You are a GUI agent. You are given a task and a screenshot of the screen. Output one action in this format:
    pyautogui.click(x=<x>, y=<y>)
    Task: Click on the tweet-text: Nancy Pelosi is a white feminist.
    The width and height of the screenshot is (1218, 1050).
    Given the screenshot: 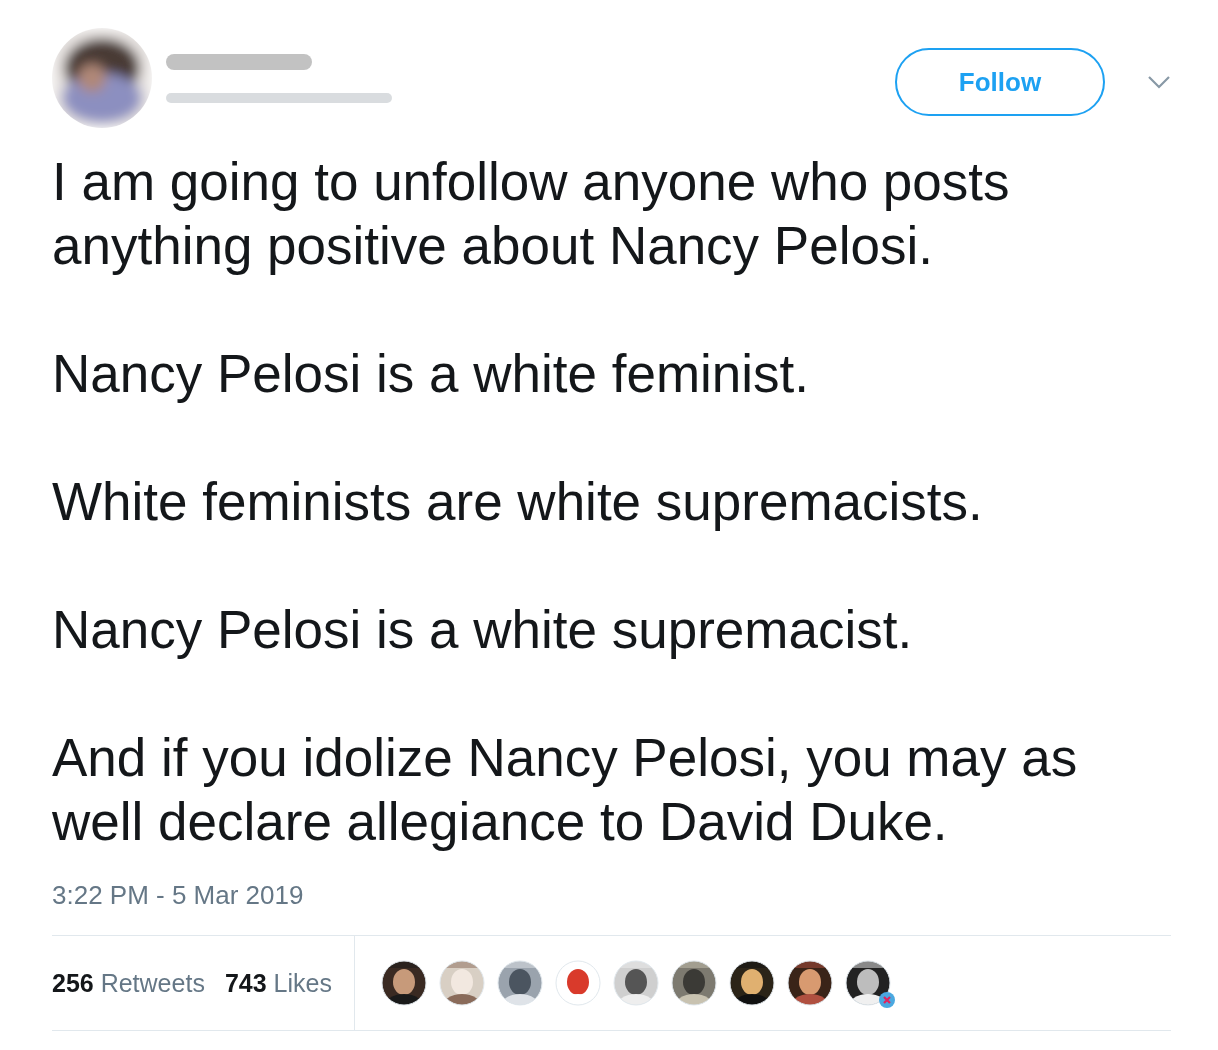 What is the action you would take?
    pyautogui.click(x=431, y=374)
    